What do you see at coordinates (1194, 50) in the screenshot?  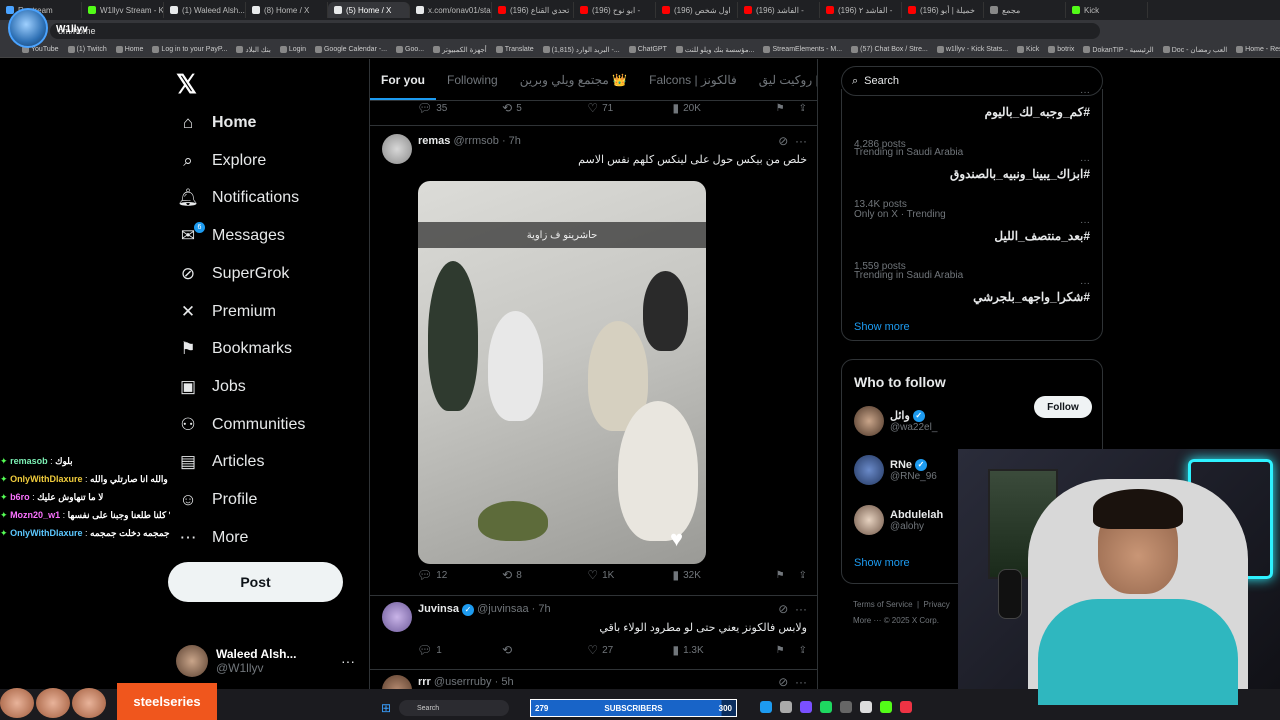 I see `bookmark-item: Doc - العب رمضان` at bounding box center [1194, 50].